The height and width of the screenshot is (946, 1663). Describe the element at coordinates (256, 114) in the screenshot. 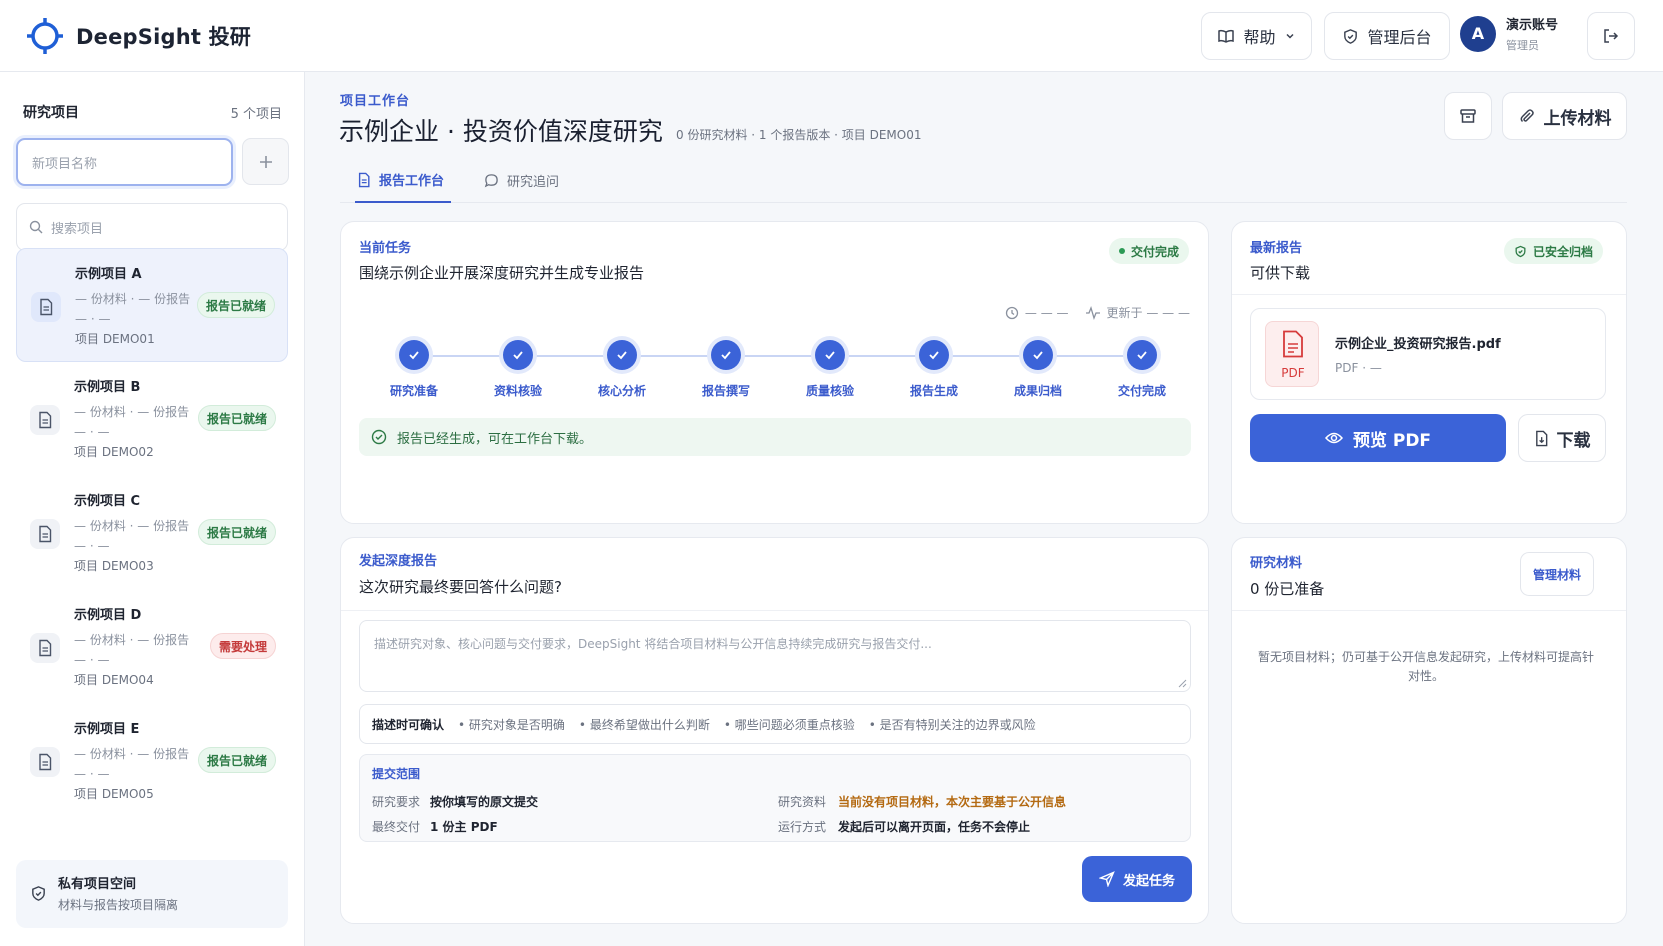

I see `project-count: 5 个项目` at that location.